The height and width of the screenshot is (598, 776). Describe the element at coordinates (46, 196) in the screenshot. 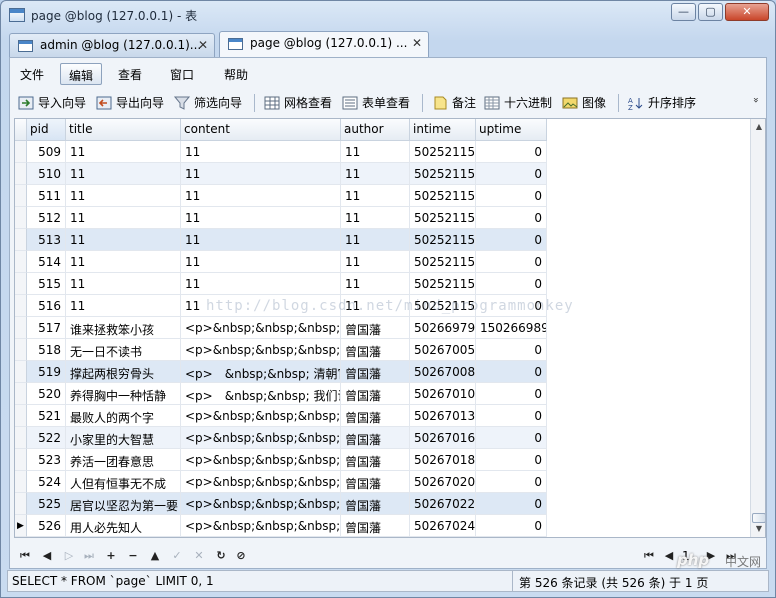

I see `cell-pid: 511` at that location.